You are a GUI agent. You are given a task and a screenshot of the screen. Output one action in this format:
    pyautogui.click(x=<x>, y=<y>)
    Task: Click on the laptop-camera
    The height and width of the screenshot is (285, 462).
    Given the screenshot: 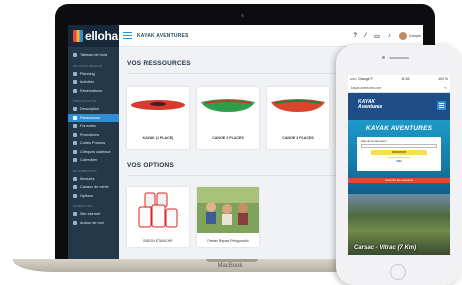 What is the action you would take?
    pyautogui.click(x=242, y=15)
    